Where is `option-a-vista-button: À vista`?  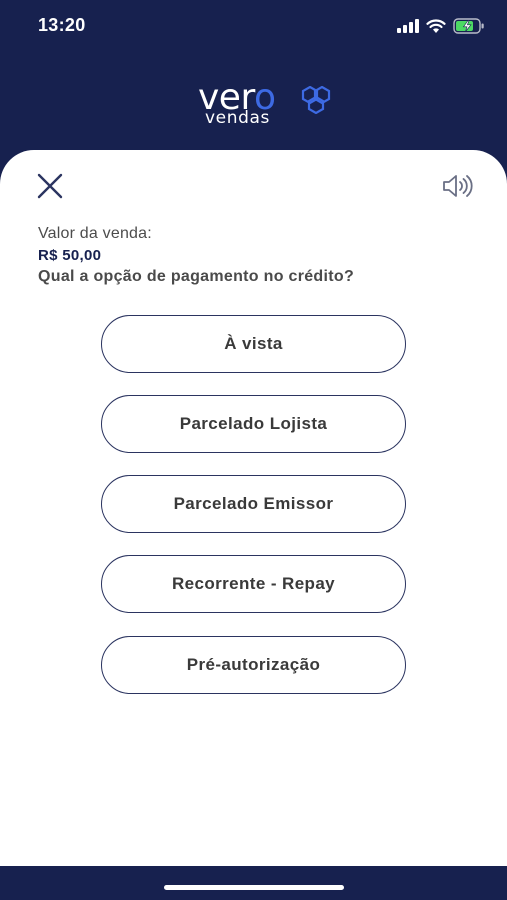 option-a-vista-button: À vista is located at coordinates (253, 344).